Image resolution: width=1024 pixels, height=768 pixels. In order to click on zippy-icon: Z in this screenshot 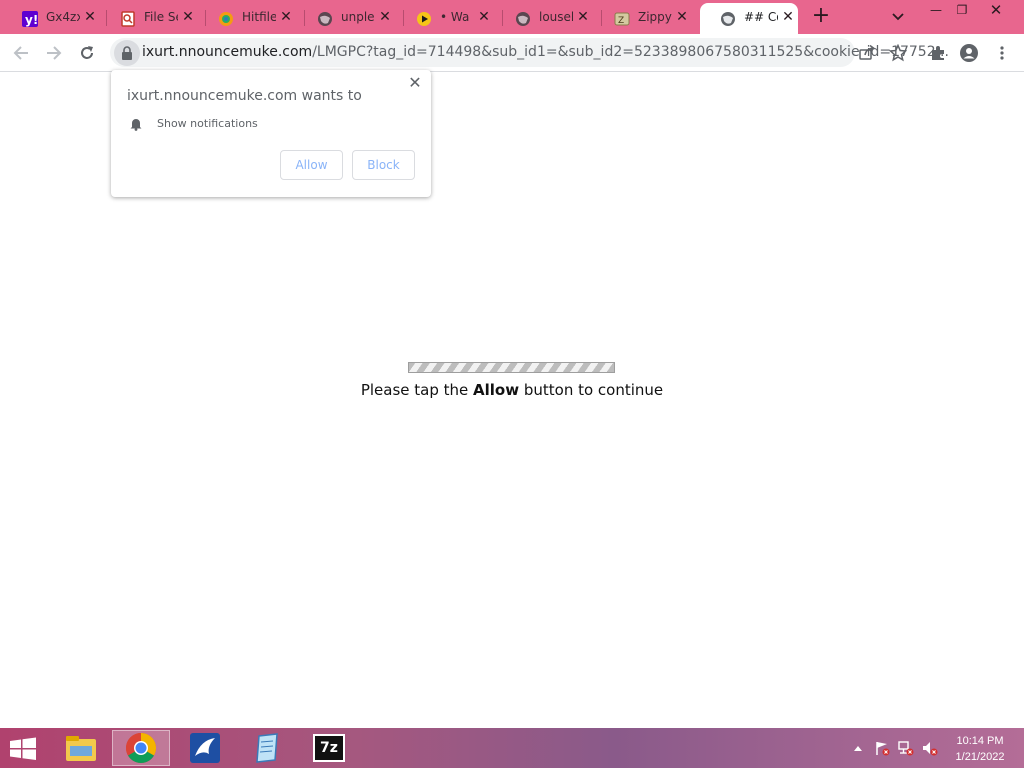, I will do `click(622, 19)`.